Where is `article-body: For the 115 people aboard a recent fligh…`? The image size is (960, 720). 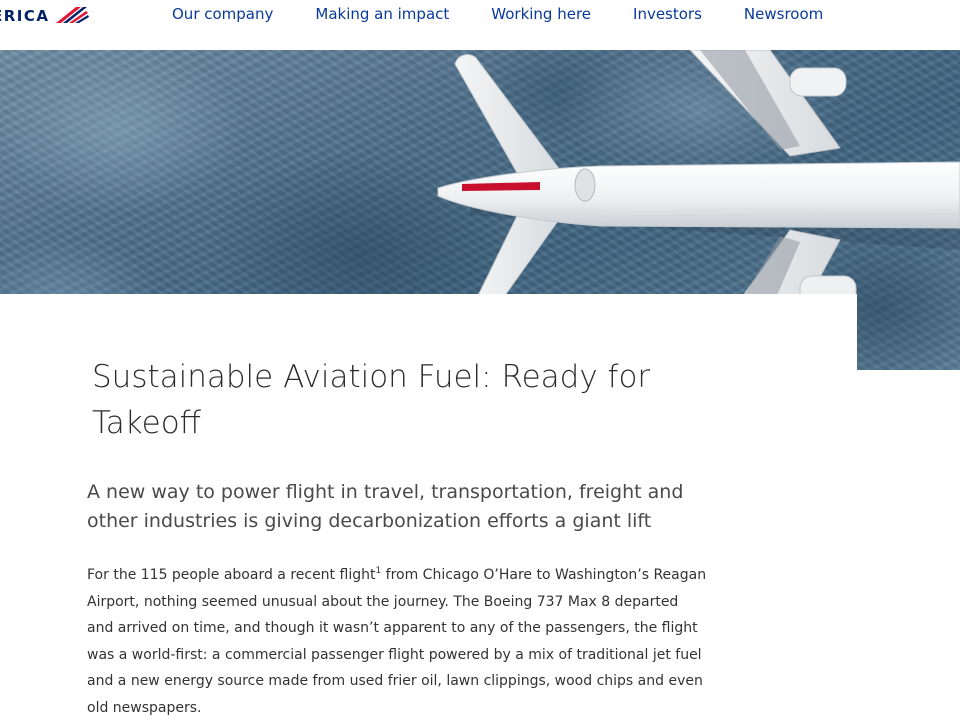 article-body: For the 115 people aboard a recent fligh… is located at coordinates (397, 641).